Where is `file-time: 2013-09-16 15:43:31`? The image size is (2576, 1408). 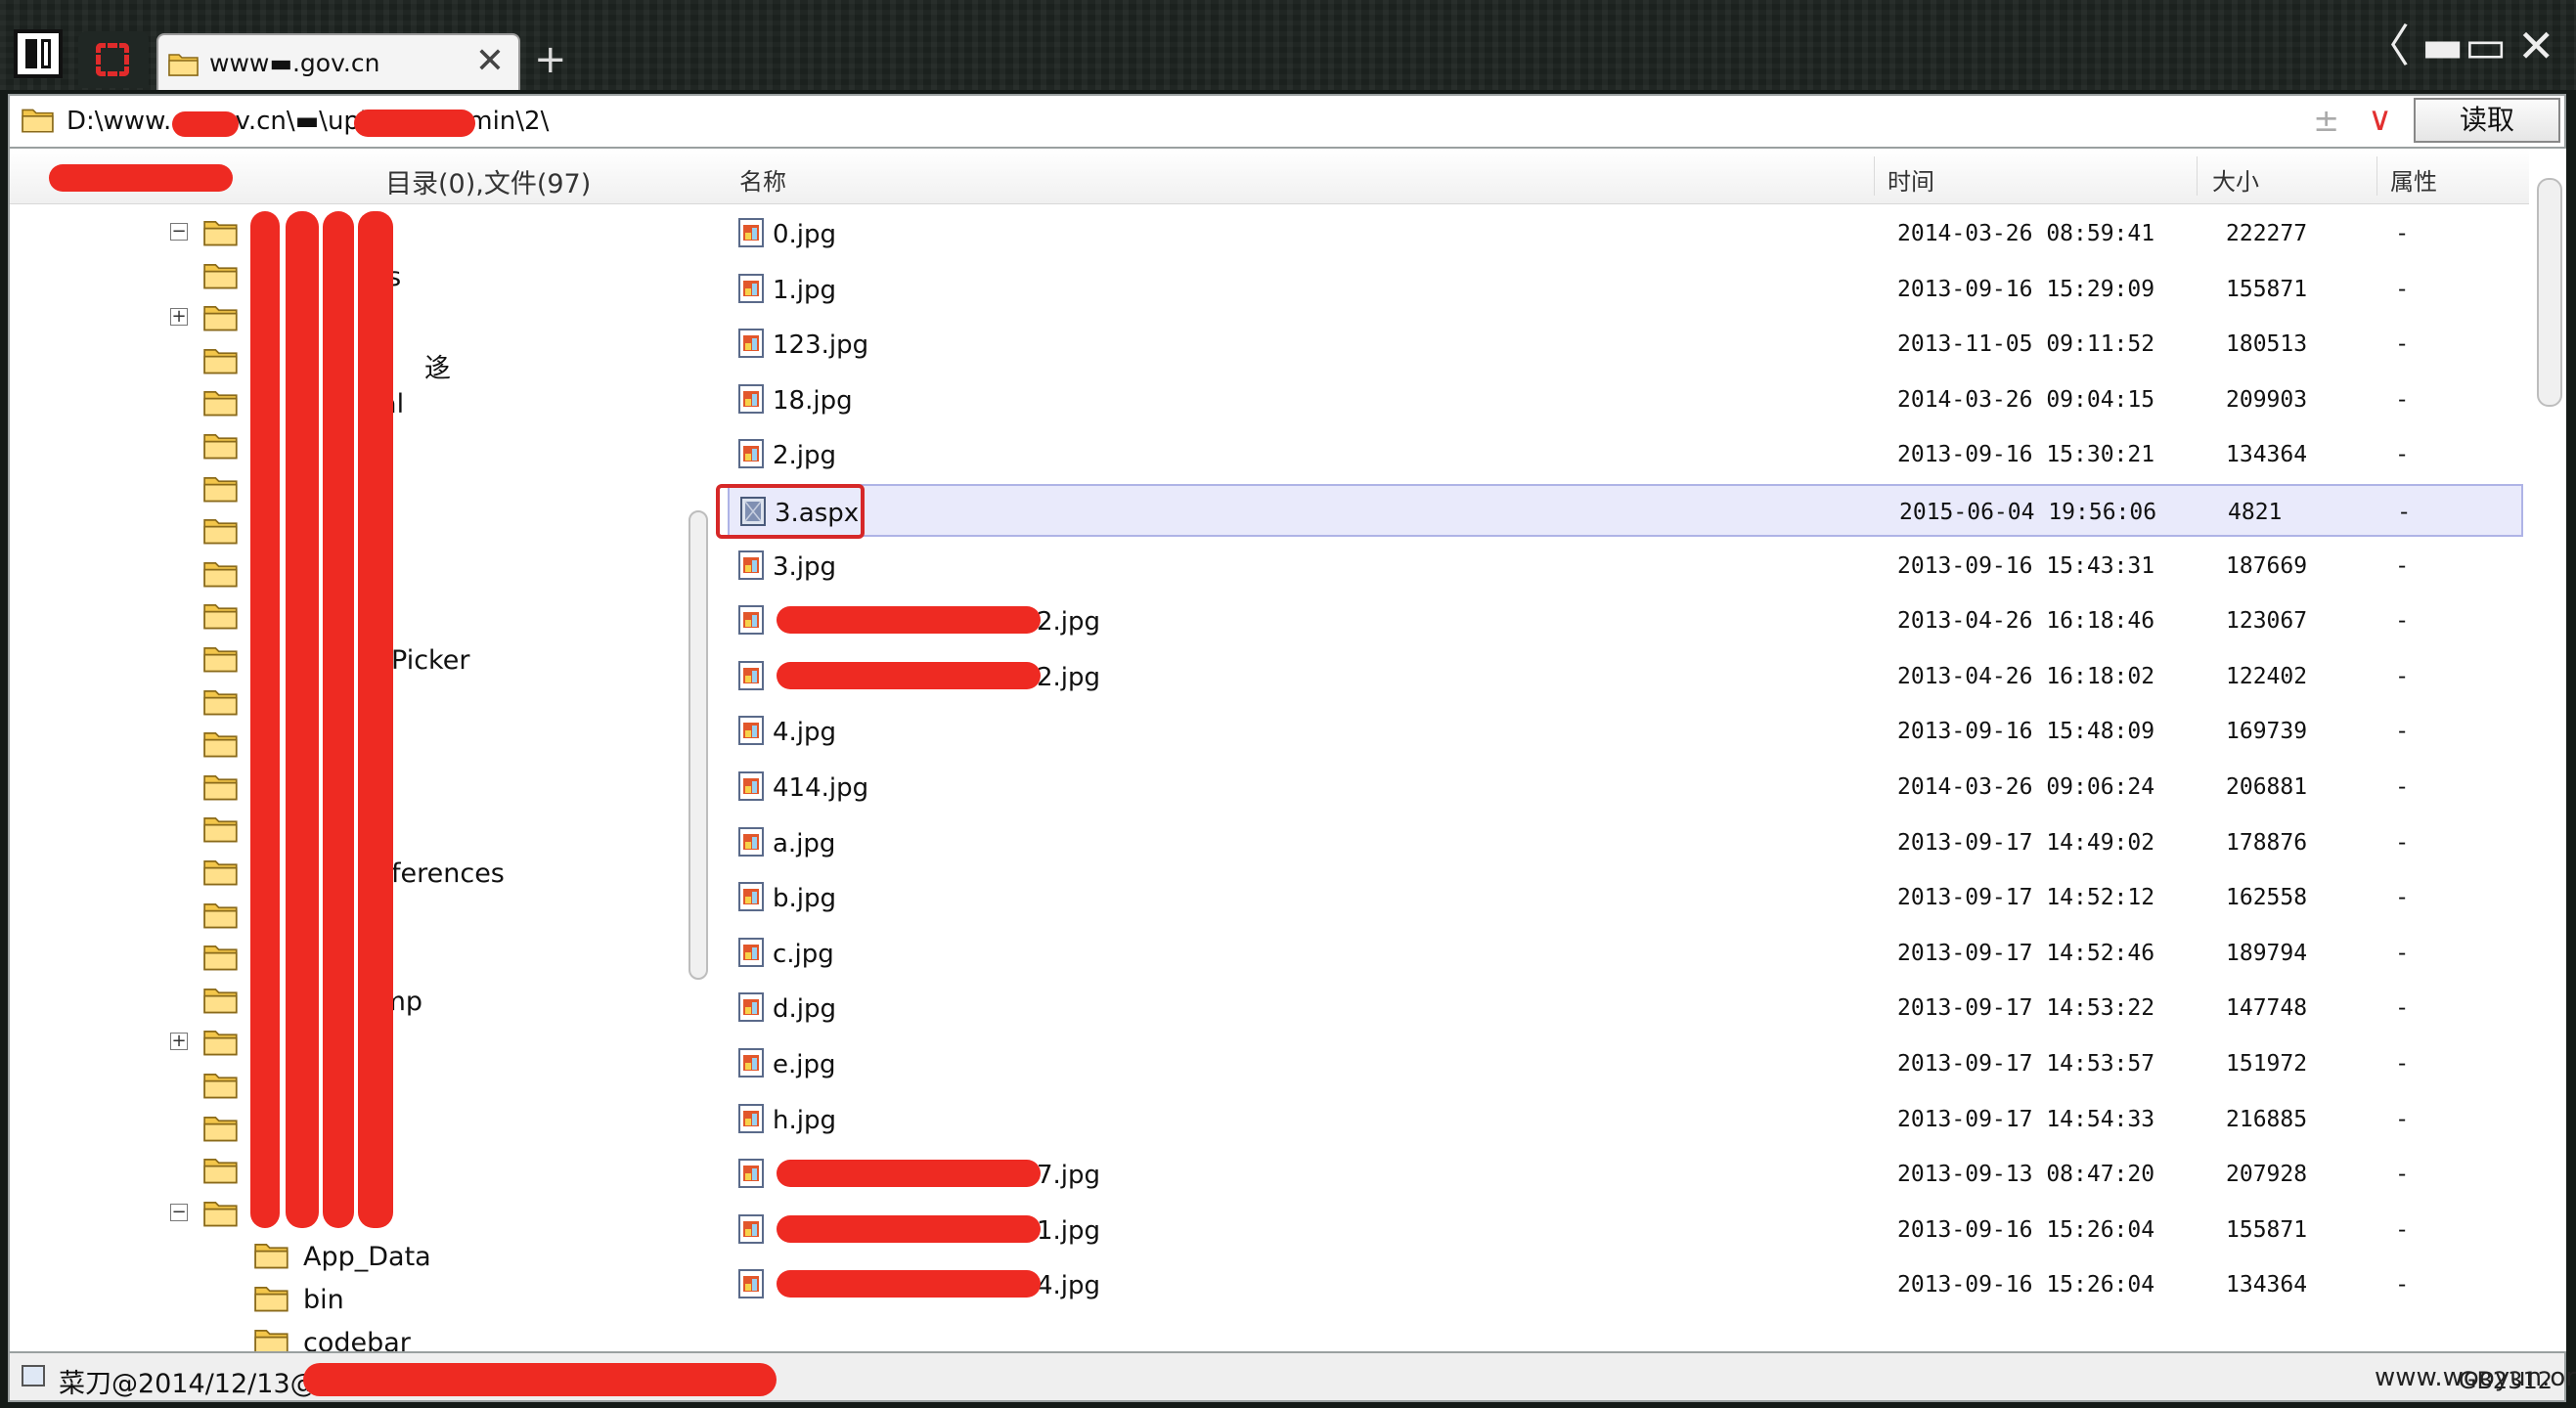 file-time: 2013-09-16 15:43:31 is located at coordinates (2026, 565).